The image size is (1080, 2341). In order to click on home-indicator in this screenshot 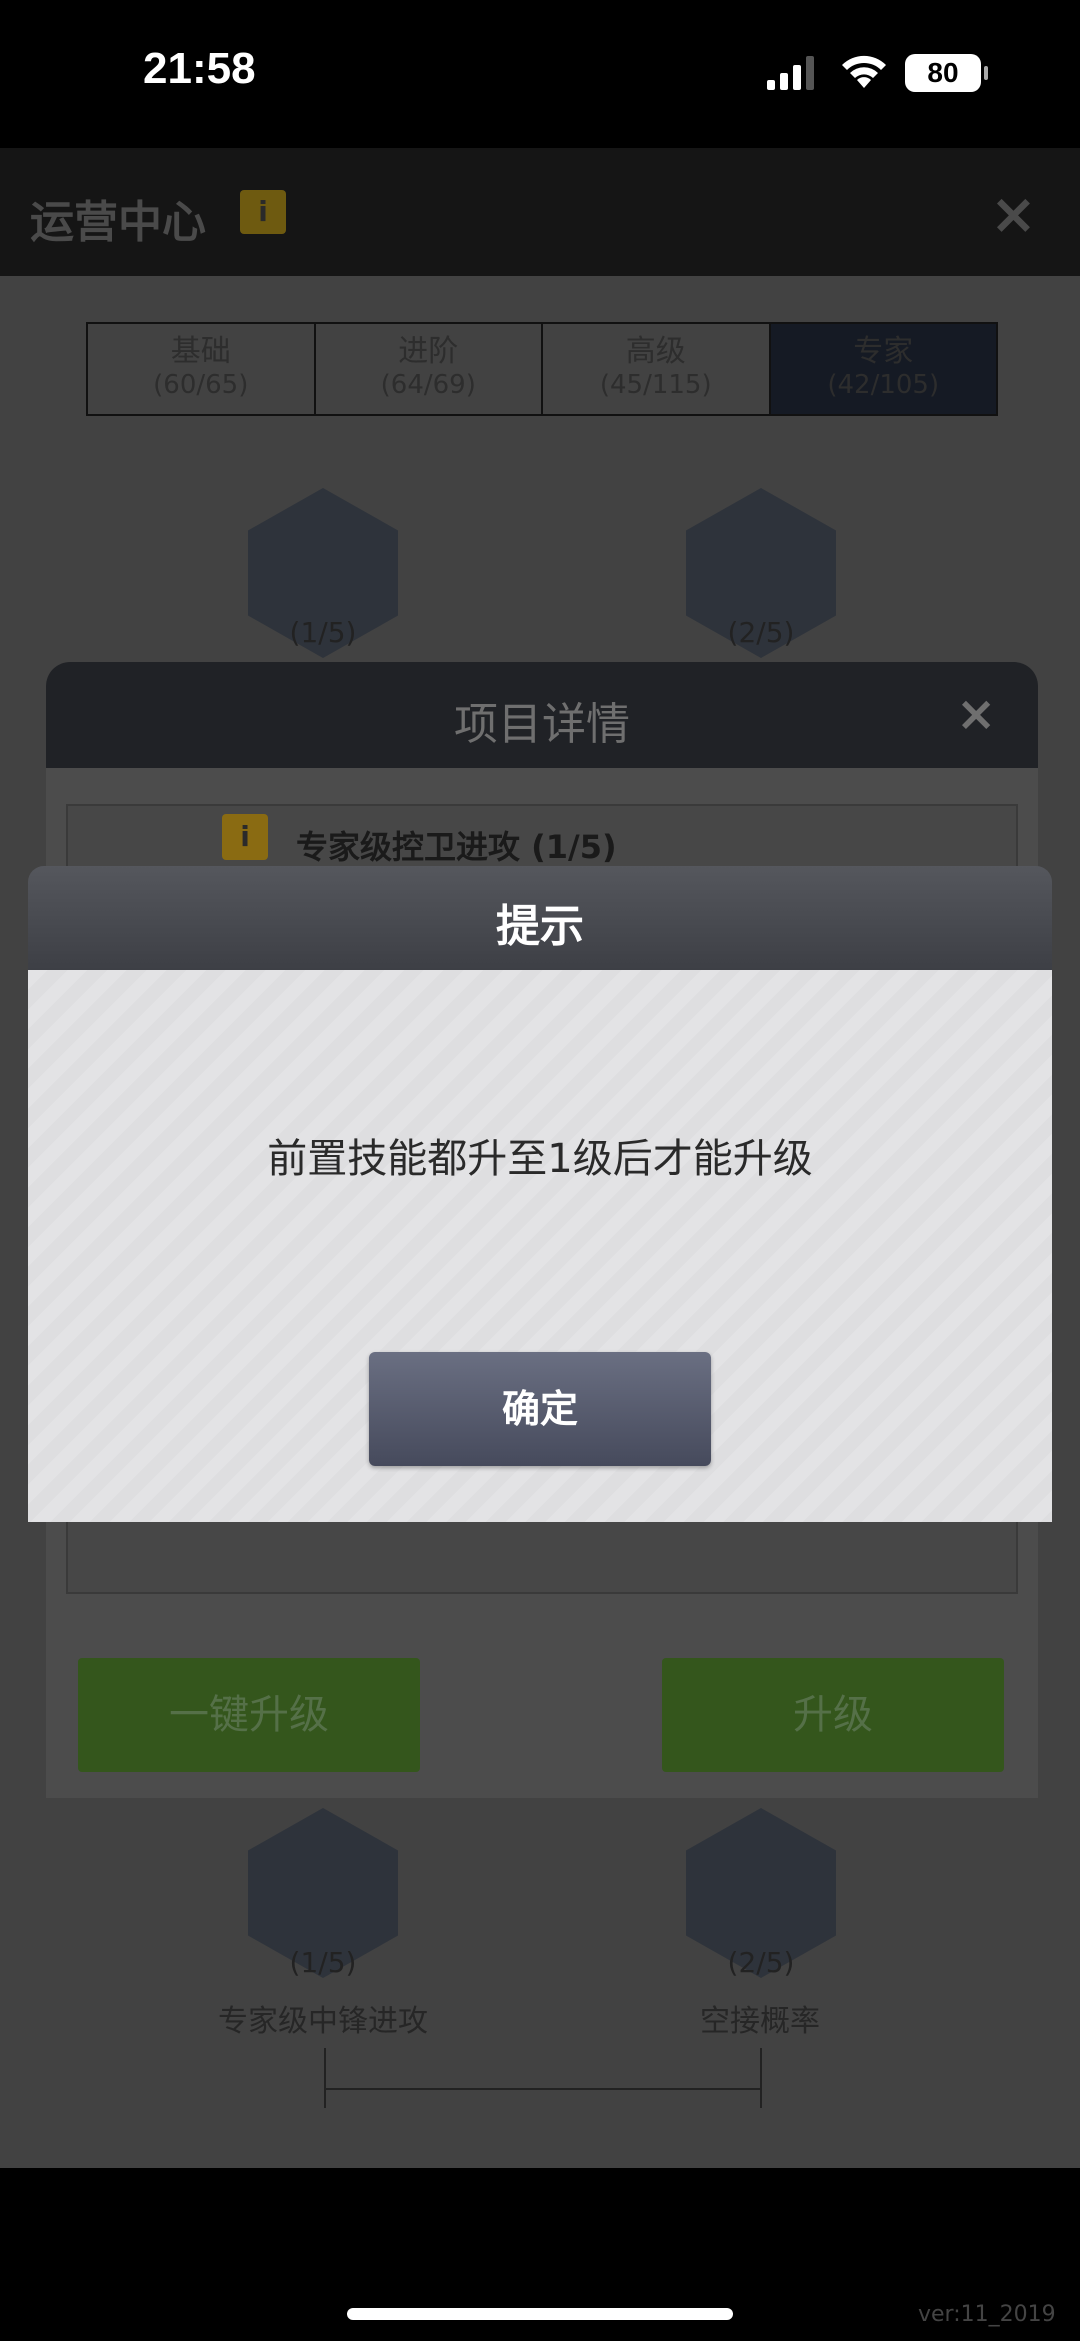, I will do `click(540, 2314)`.